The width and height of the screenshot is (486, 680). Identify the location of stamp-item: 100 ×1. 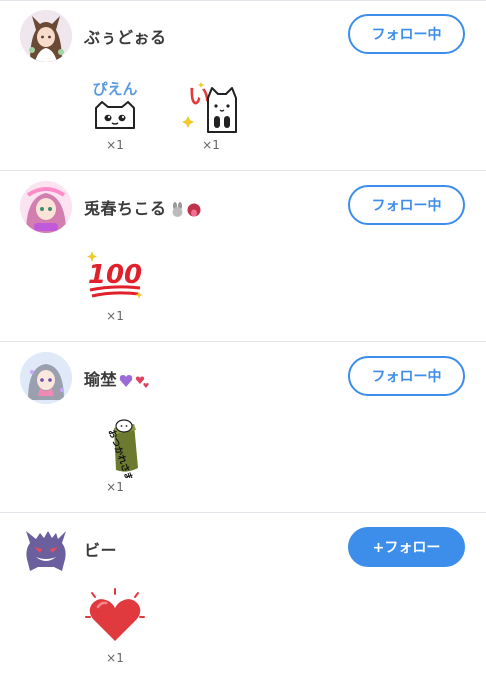
(117, 284).